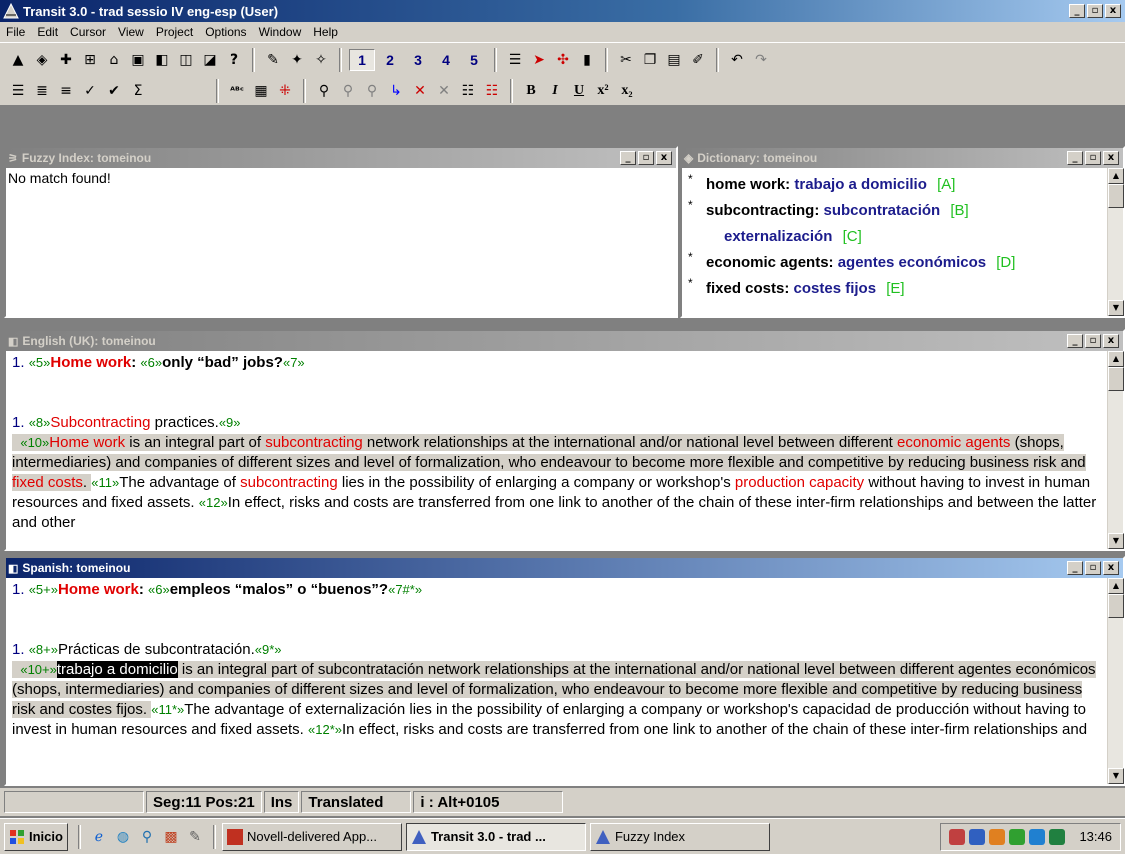  Describe the element at coordinates (418, 60) in the screenshot. I see `view-3-button: 3` at that location.